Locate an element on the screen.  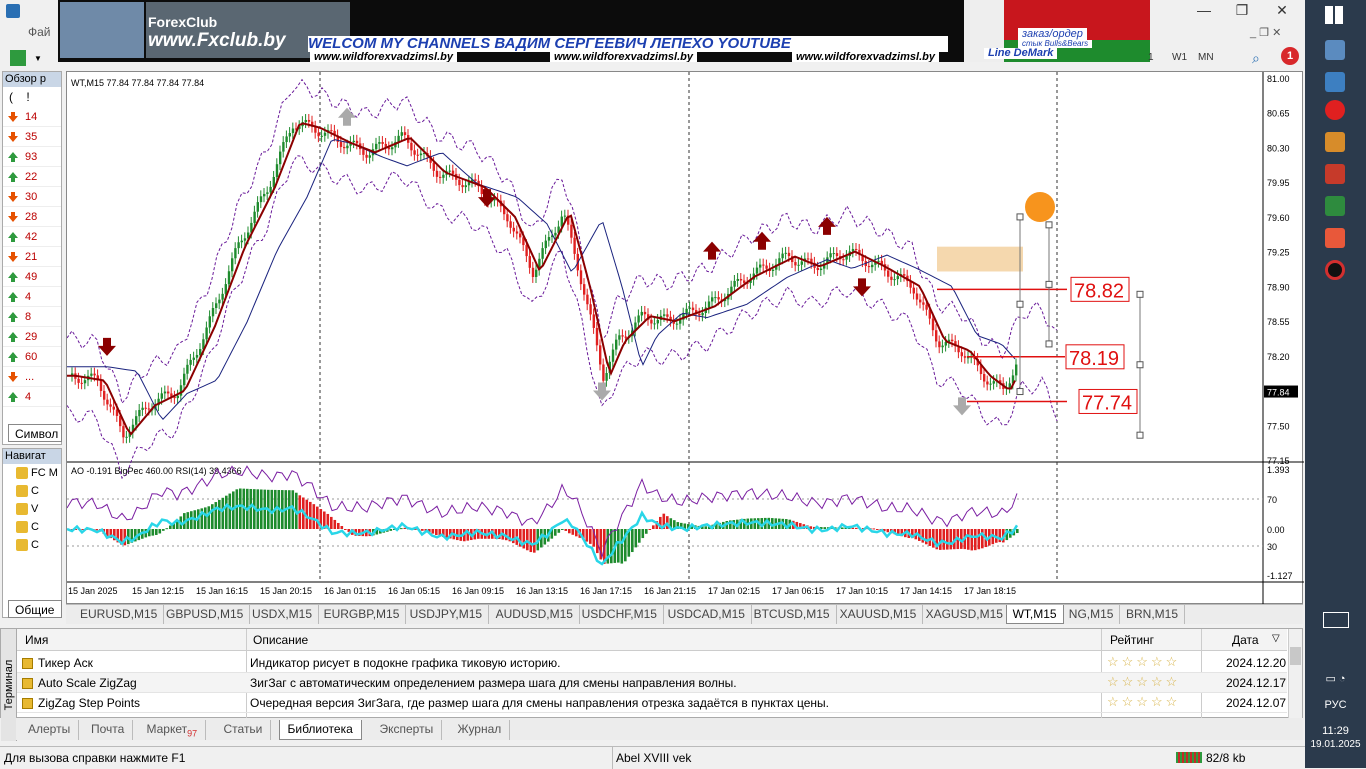
clock-time: 11:29 is located at coordinates (1335, 731).